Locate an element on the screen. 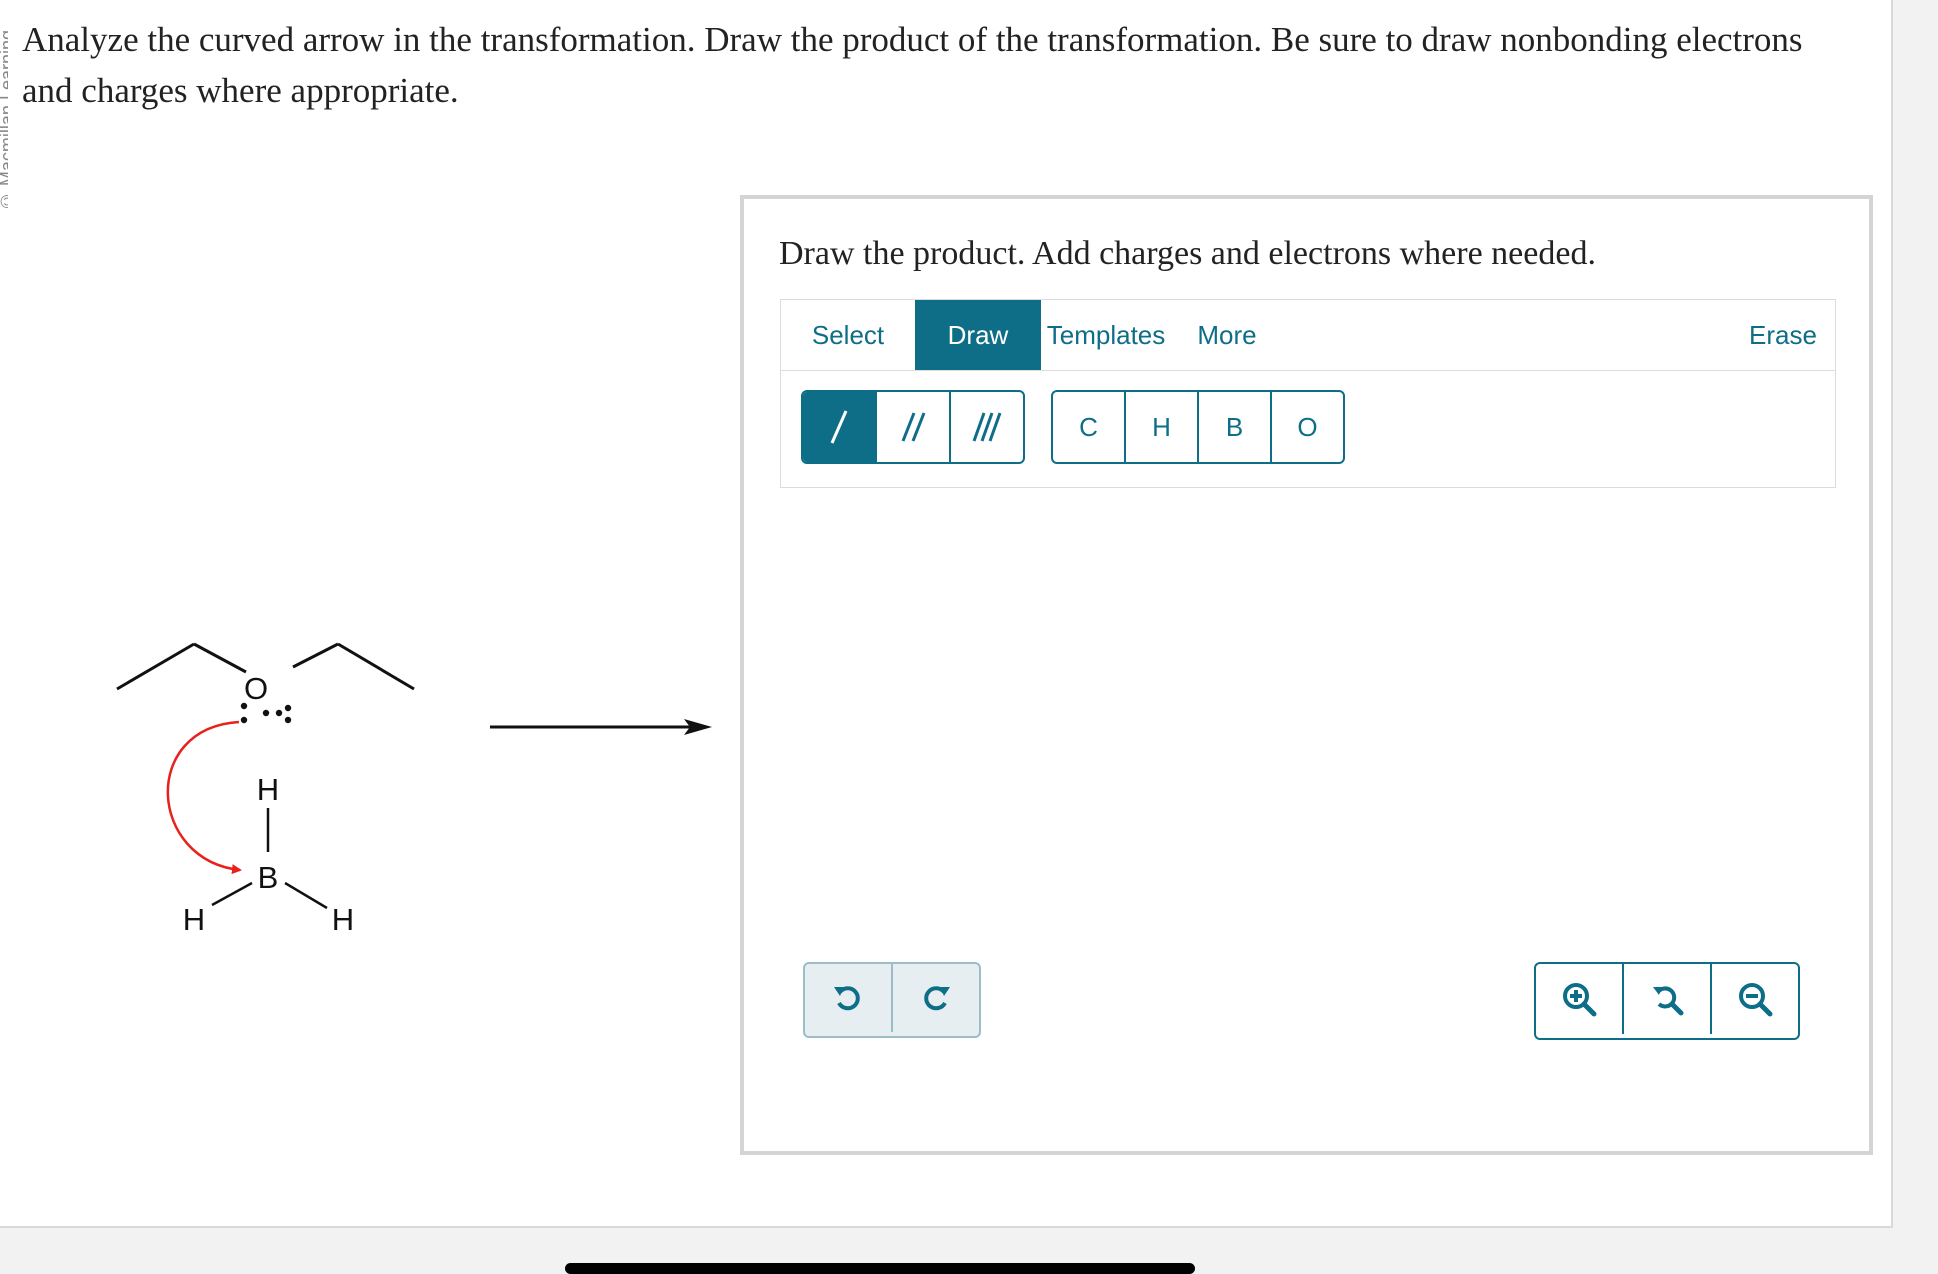 The height and width of the screenshot is (1274, 1938). bond-tools is located at coordinates (913, 427).